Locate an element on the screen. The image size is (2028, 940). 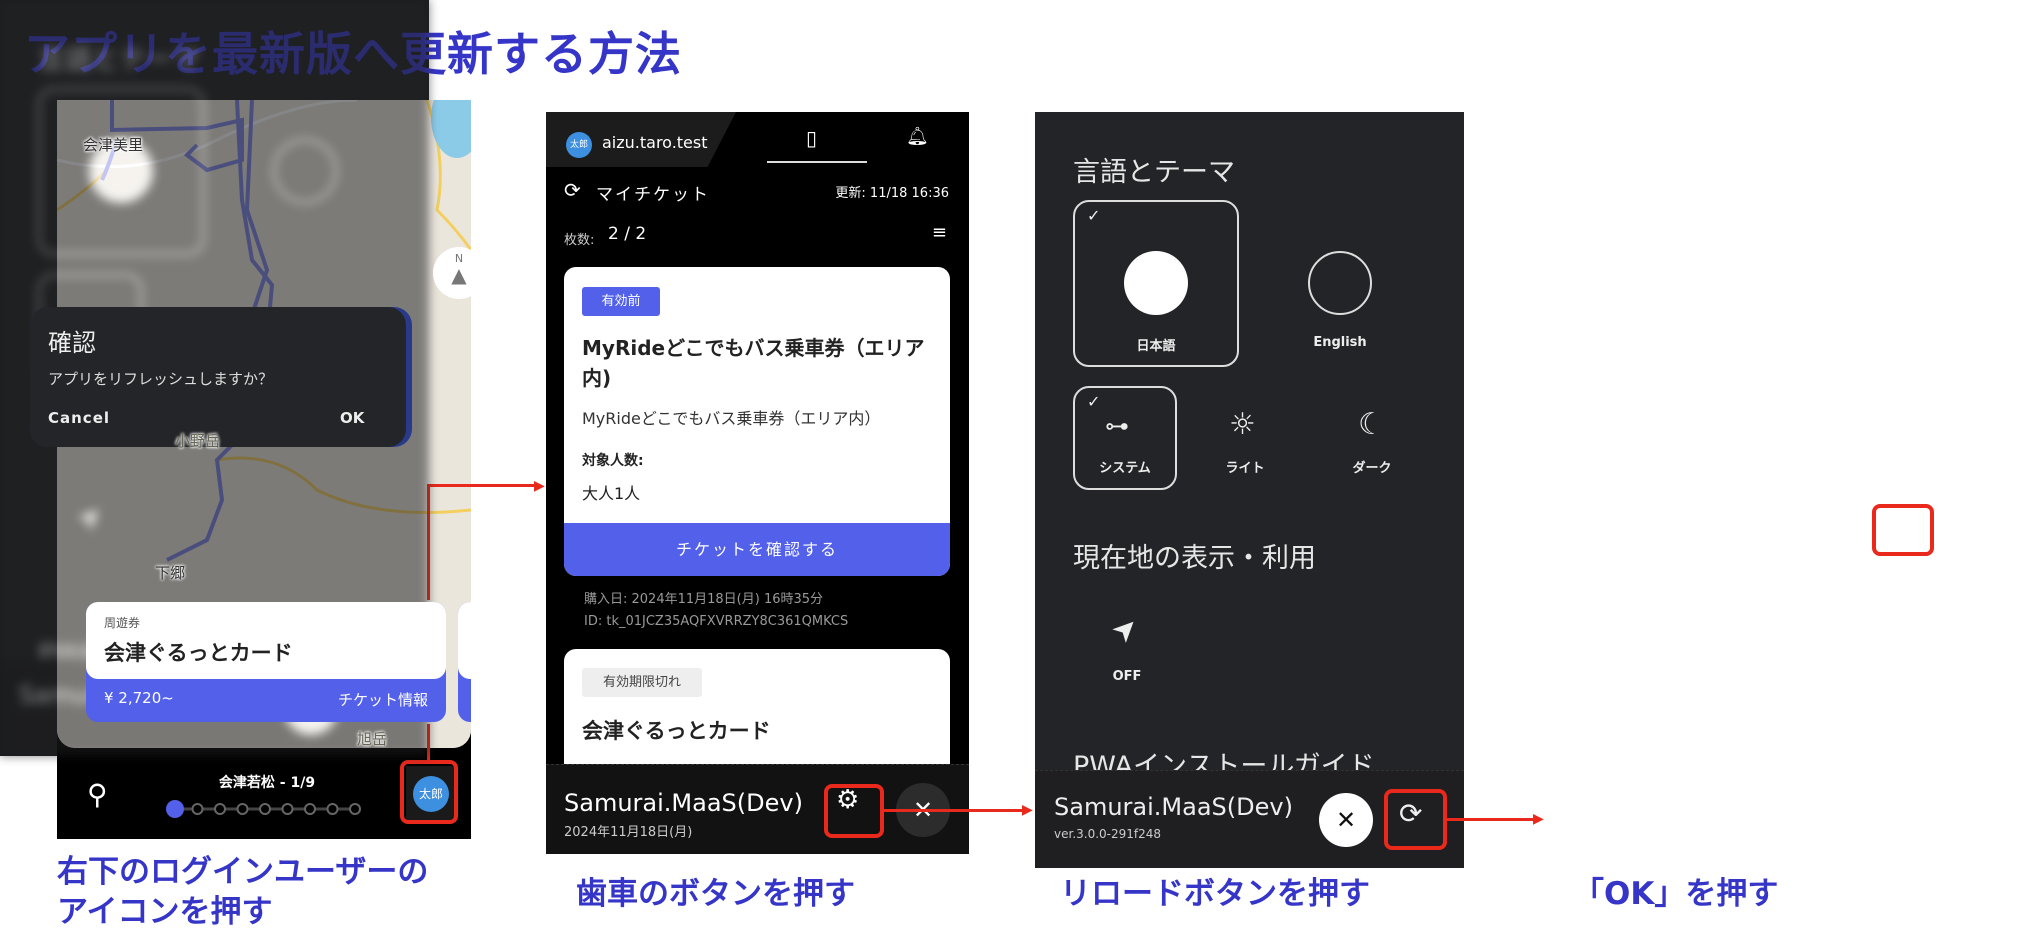
ticket-category: 周遊券 is located at coordinates (122, 623).